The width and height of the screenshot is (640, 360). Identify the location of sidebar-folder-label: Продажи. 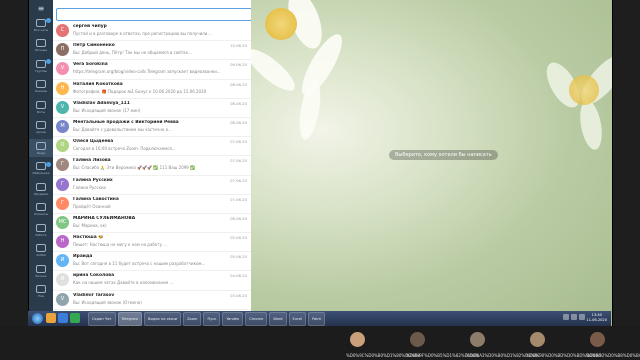
(41, 193).